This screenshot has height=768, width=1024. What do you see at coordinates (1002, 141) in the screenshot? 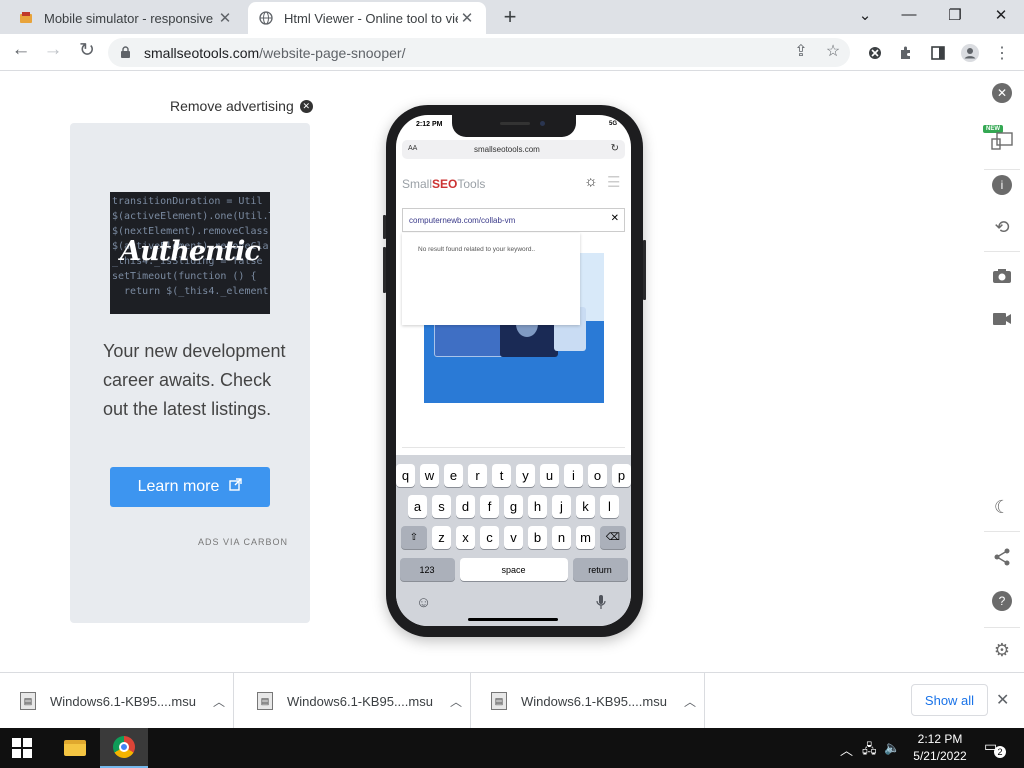
I see `devices-icon` at bounding box center [1002, 141].